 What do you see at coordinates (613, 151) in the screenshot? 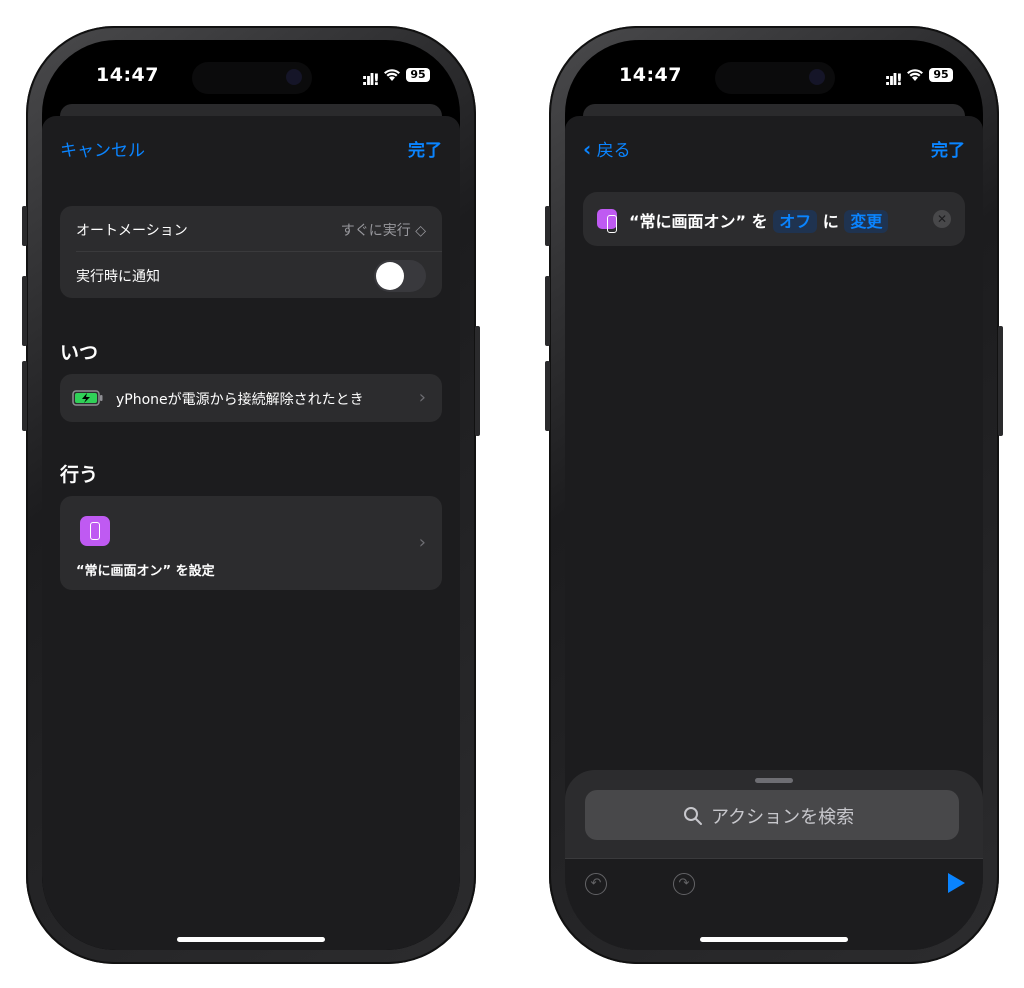
I see `back-label: 戻る` at bounding box center [613, 151].